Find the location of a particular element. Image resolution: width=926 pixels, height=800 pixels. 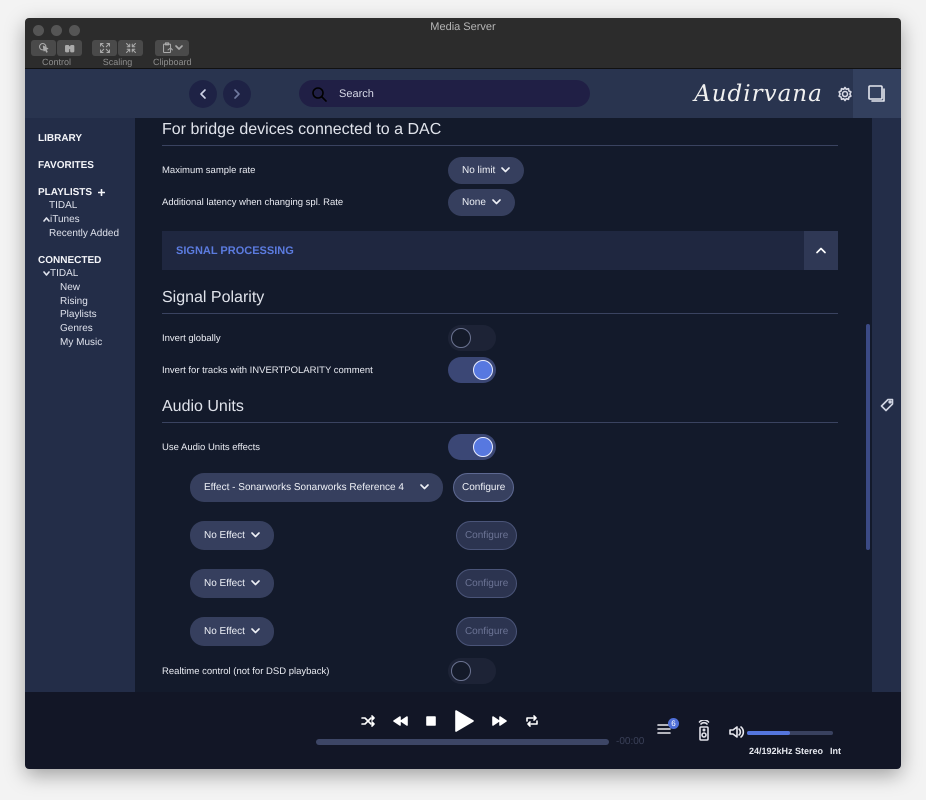

caret-up-icon is located at coordinates (46, 219).